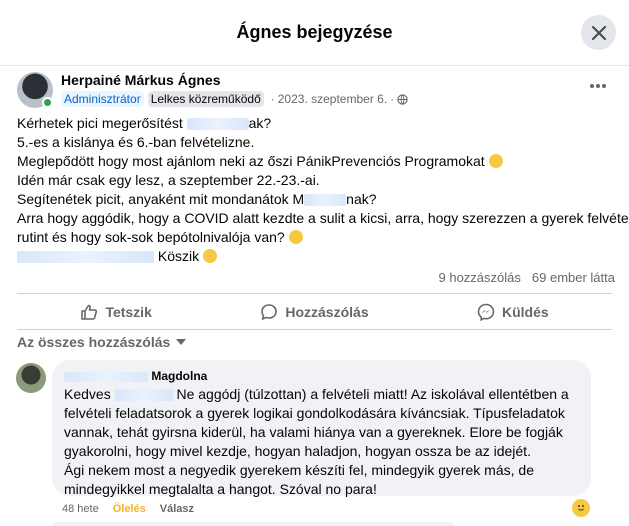 The height and width of the screenshot is (526, 629). I want to click on comment-button: Hozzászólás, so click(314, 311).